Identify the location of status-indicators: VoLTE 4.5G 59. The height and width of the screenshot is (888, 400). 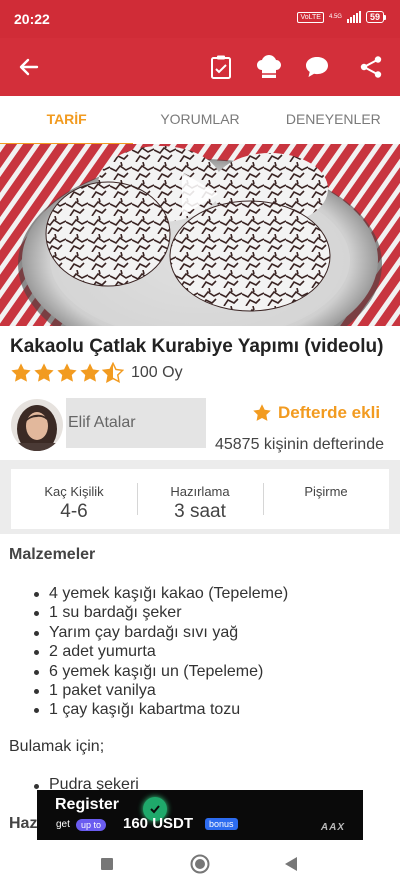
(341, 17).